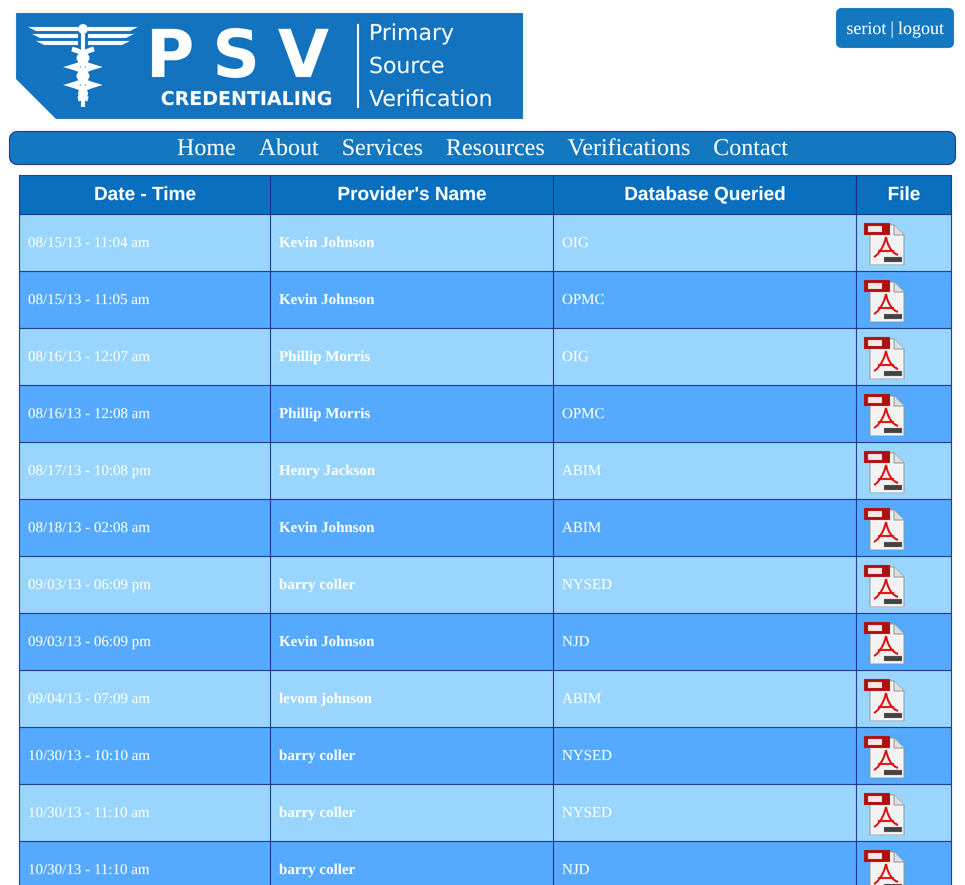  I want to click on nav-link: Resources, so click(495, 148).